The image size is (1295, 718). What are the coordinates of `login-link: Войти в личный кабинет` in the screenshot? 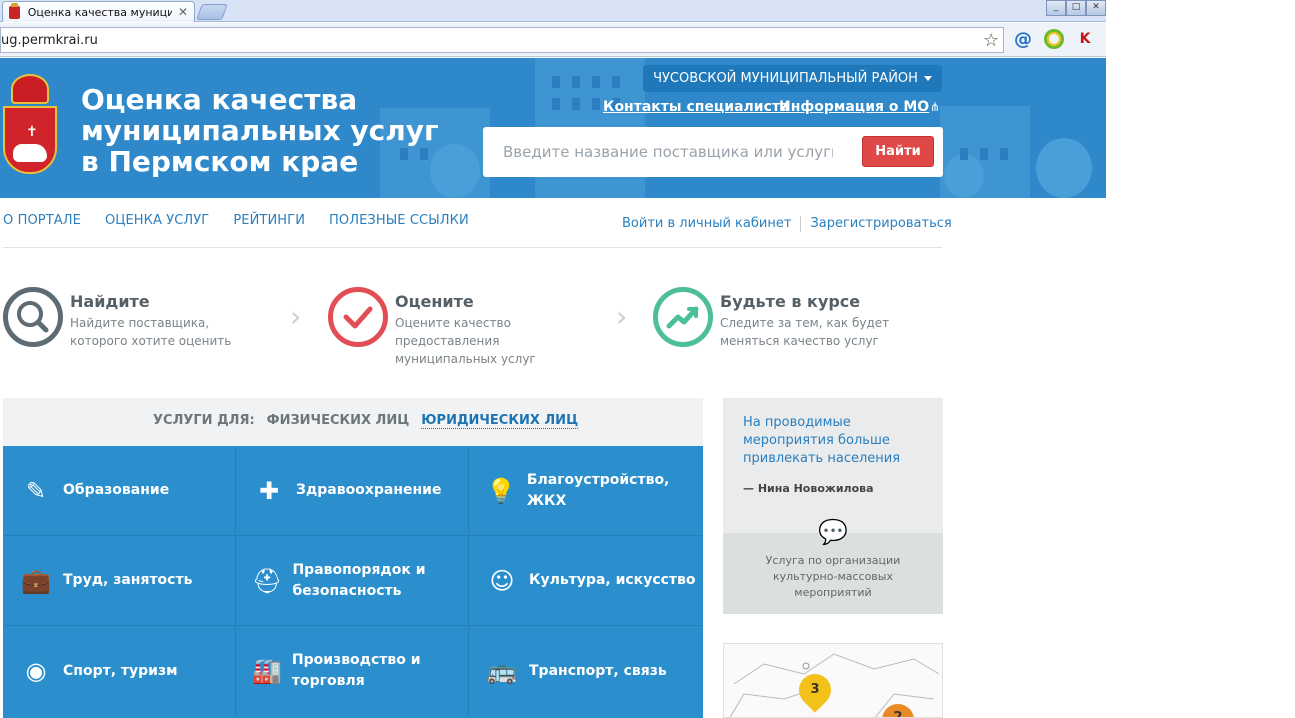 It's located at (706, 224).